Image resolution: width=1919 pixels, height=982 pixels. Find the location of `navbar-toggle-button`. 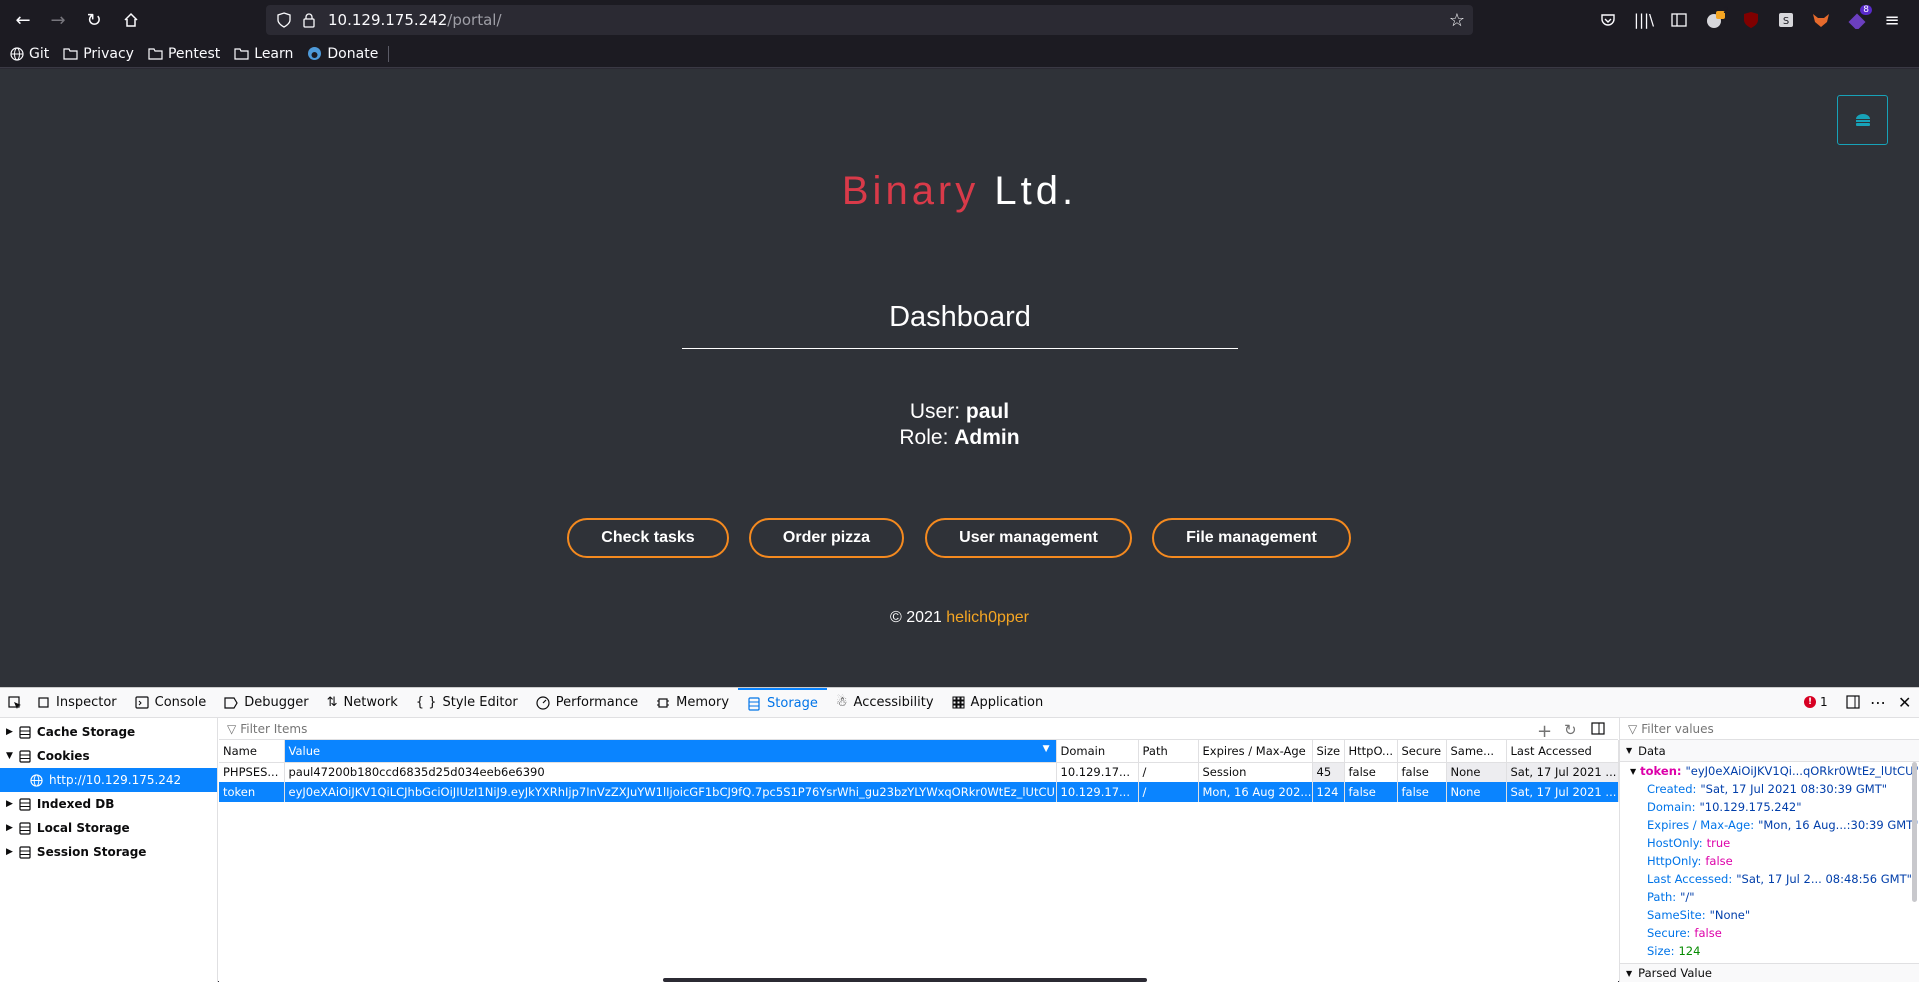

navbar-toggle-button is located at coordinates (1862, 120).